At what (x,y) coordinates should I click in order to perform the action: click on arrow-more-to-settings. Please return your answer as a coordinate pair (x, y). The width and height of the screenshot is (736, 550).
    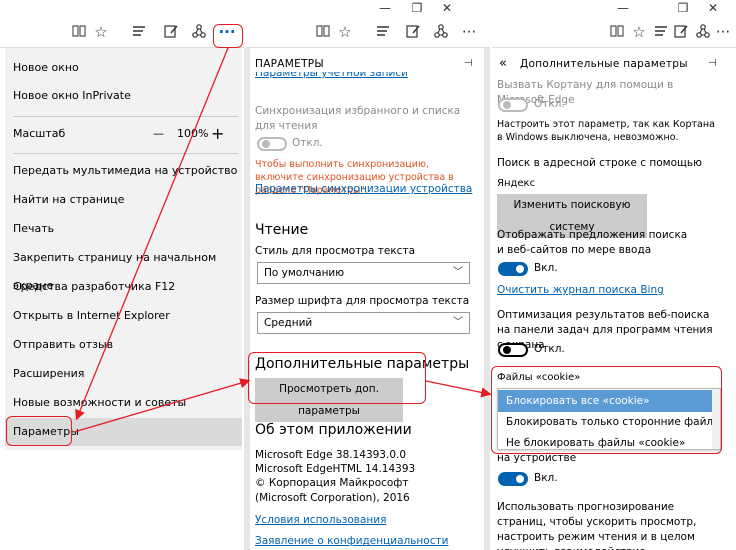
    Looking at the image, I should click on (152, 234).